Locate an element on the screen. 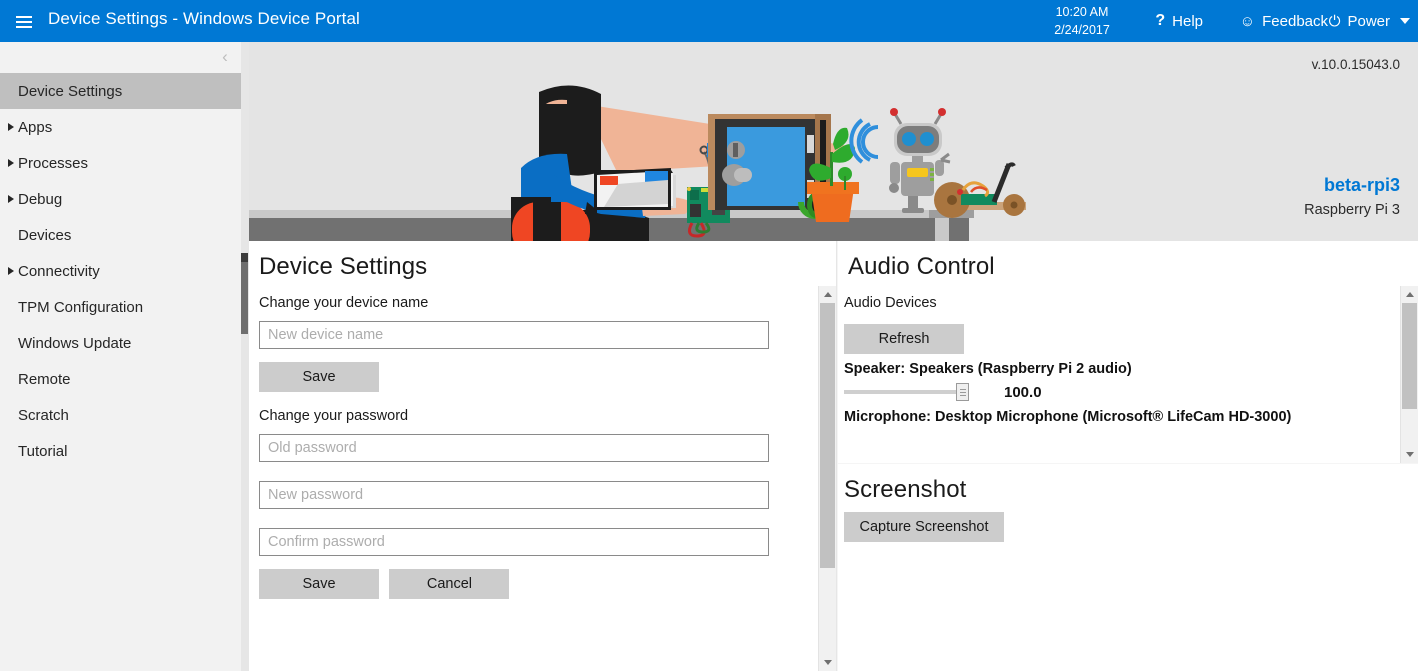  screenshot-heading: Screenshot is located at coordinates (905, 489).